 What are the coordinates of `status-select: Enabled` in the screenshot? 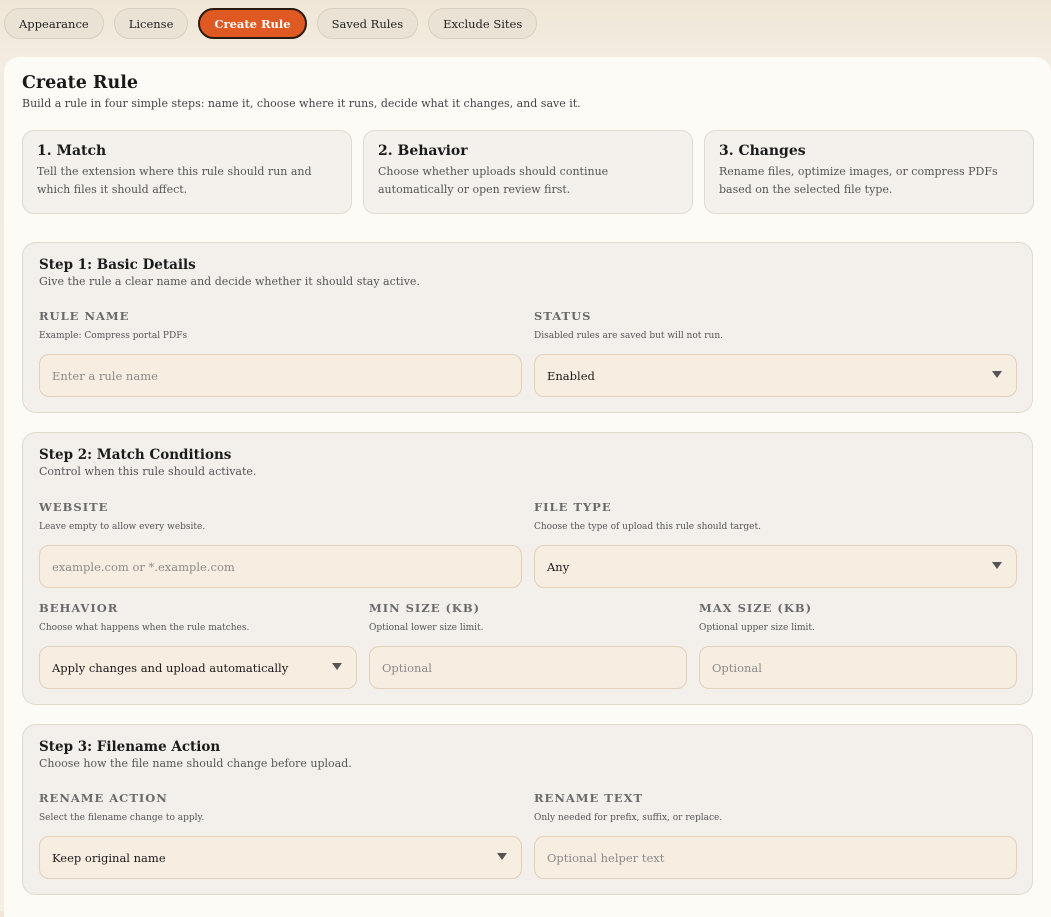 It's located at (775, 375).